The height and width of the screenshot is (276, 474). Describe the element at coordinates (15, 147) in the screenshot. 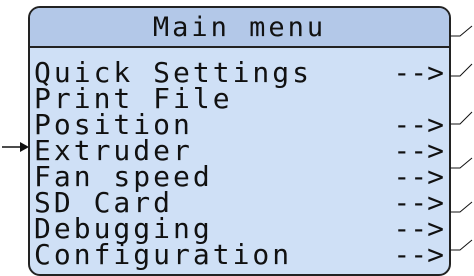

I see `selection-pointer-arrow-icon` at that location.